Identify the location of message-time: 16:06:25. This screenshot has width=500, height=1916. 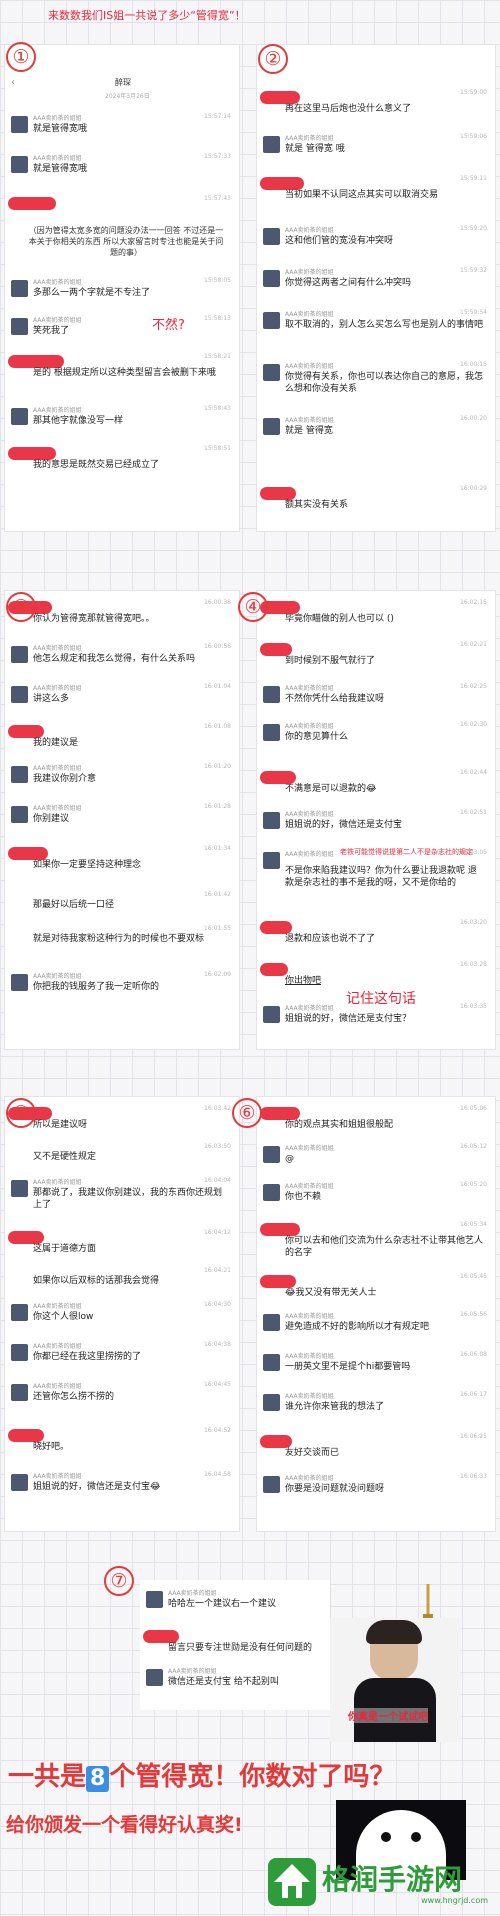
(473, 1436).